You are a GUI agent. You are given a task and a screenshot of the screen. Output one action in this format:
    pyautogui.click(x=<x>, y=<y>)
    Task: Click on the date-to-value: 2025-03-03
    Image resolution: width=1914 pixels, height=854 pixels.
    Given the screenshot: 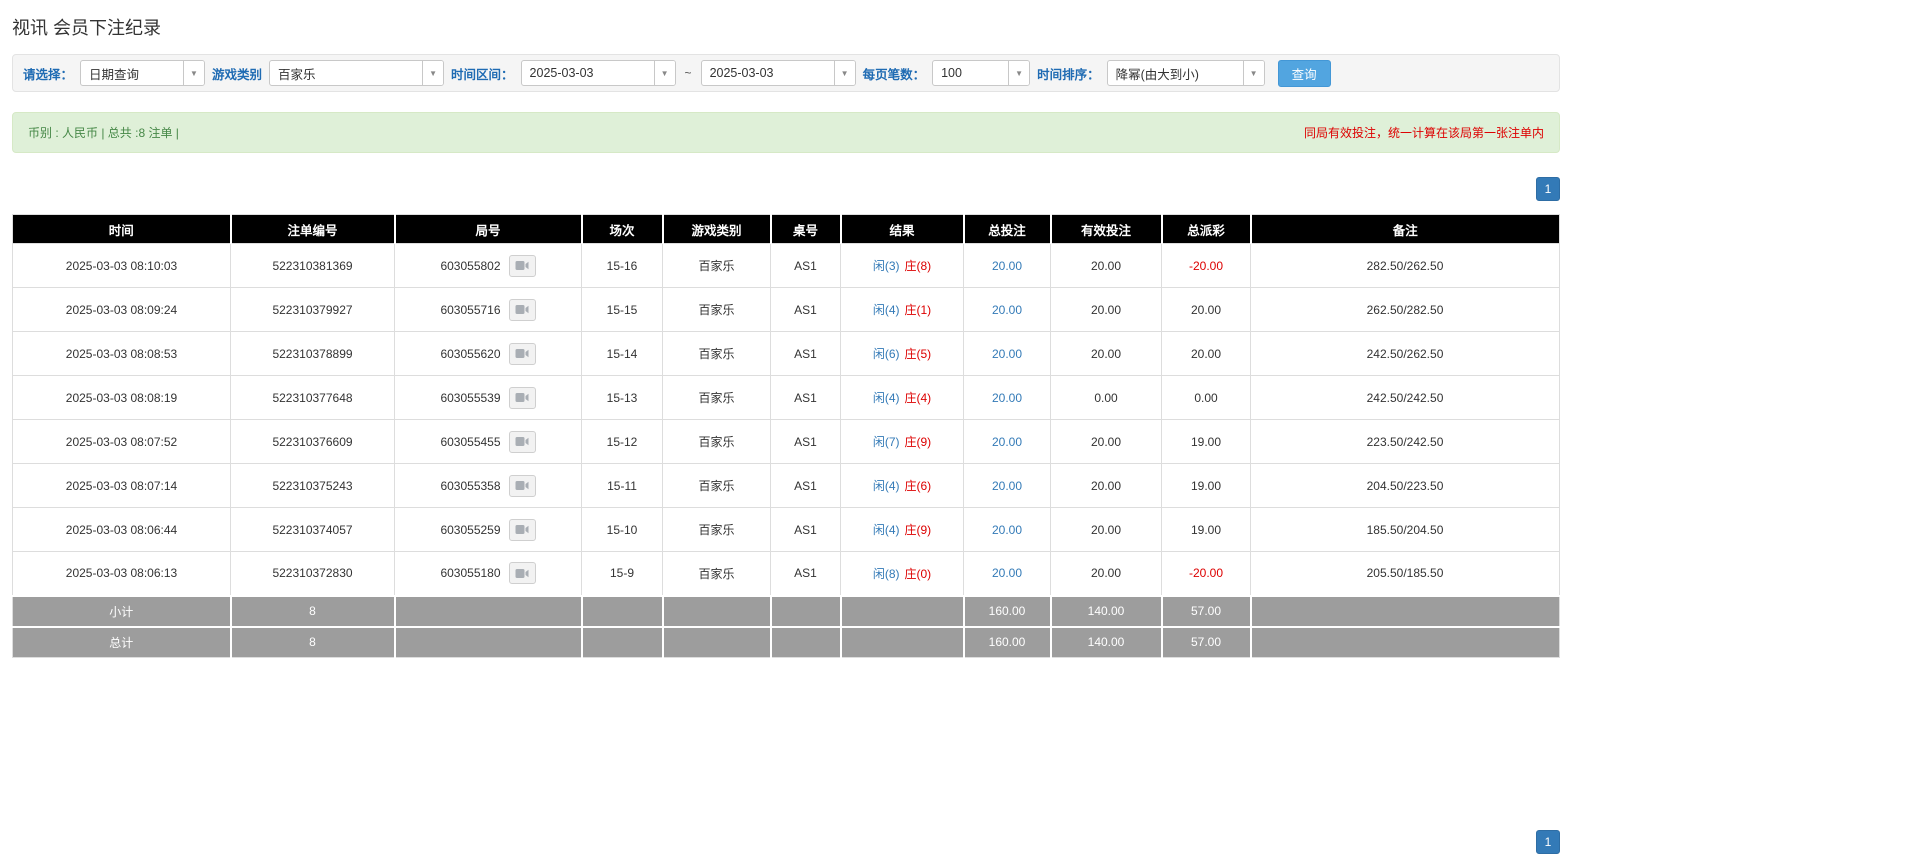 What is the action you would take?
    pyautogui.click(x=741, y=73)
    